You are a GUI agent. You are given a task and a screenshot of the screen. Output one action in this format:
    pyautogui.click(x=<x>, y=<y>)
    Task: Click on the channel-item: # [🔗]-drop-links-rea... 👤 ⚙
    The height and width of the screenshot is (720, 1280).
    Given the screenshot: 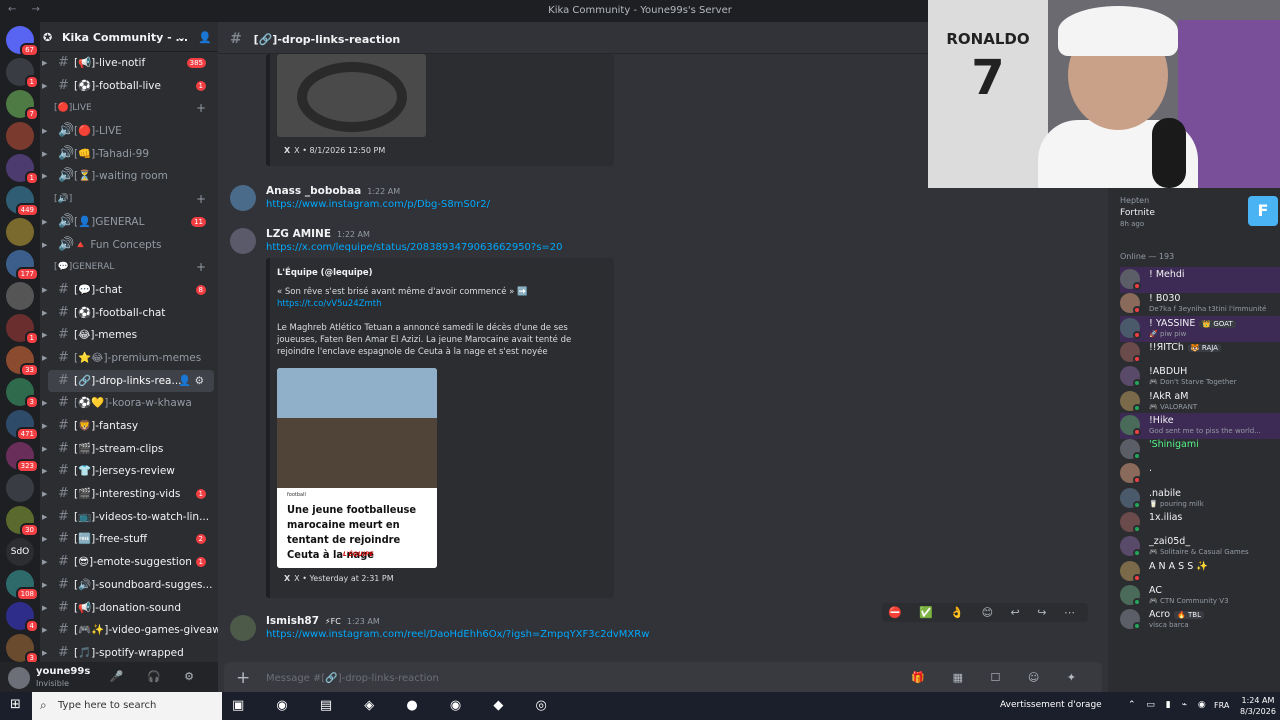 What is the action you would take?
    pyautogui.click(x=131, y=381)
    